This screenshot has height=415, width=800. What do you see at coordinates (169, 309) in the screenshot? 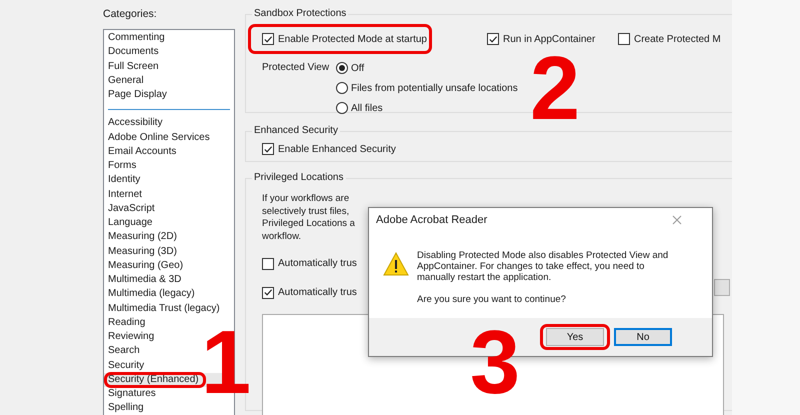
I see `category-item: Multimedia Trust (legacy)` at bounding box center [169, 309].